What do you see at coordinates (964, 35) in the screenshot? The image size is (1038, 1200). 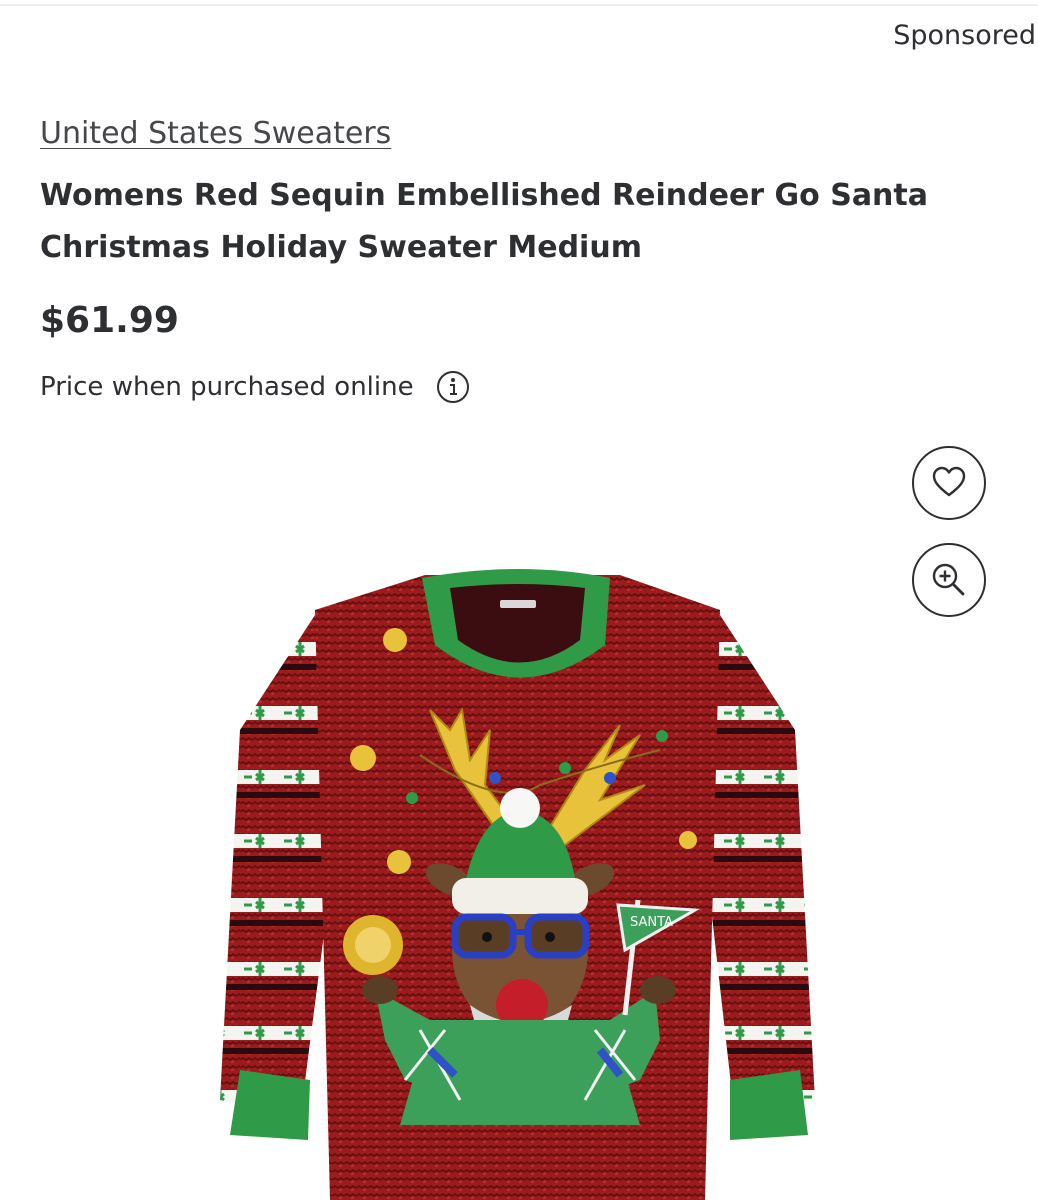 I see `sponsored-label: Sponsored` at bounding box center [964, 35].